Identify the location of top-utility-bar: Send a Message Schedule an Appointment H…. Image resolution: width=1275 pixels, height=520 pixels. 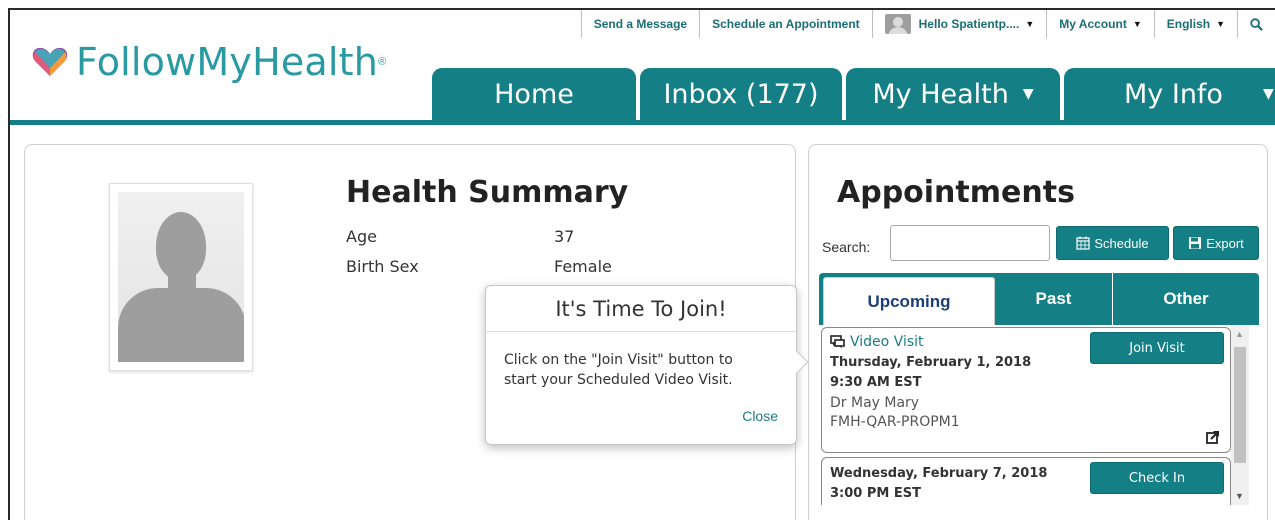
(927, 24).